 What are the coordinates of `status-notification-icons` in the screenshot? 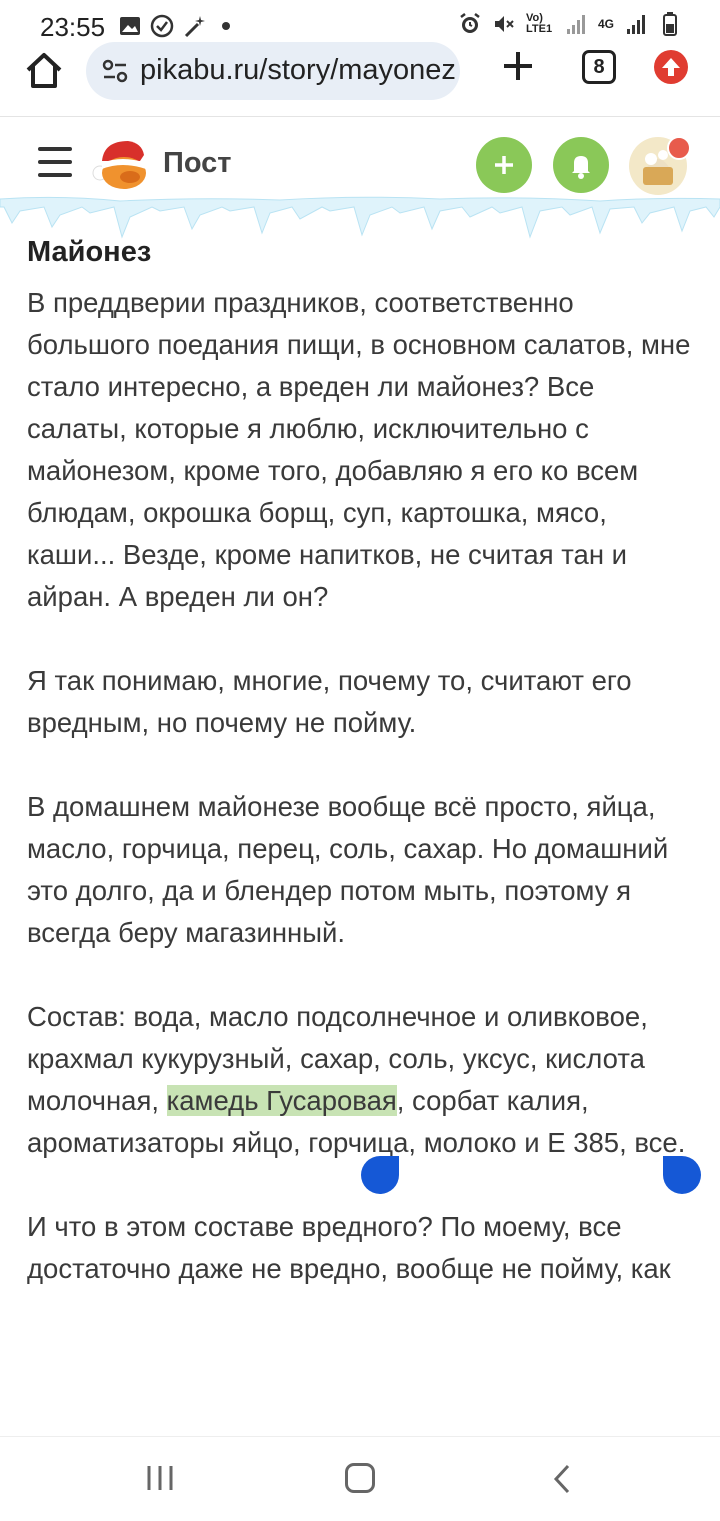 It's located at (178, 26).